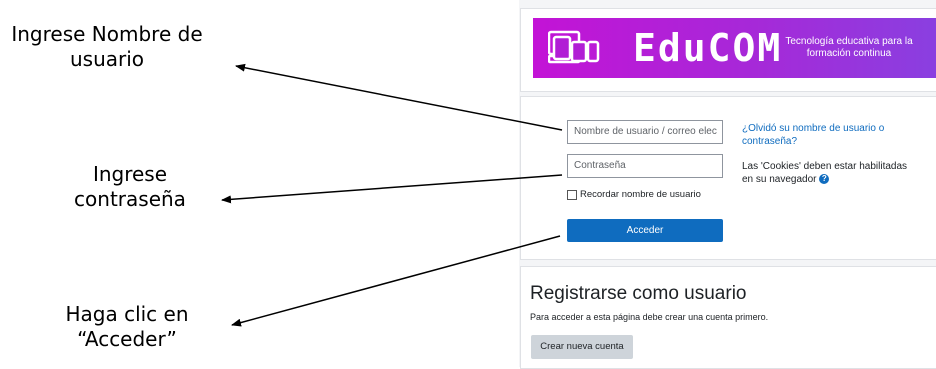 This screenshot has height=369, width=936. I want to click on arrow-password, so click(392, 189).